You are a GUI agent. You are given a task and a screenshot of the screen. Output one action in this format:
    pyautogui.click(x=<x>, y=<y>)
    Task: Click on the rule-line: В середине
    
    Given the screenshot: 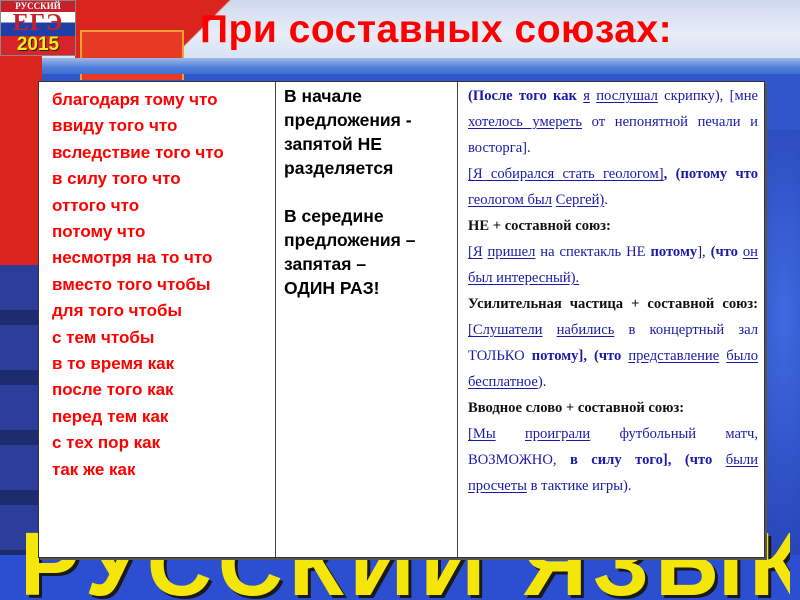 What is the action you would take?
    pyautogui.click(x=334, y=216)
    